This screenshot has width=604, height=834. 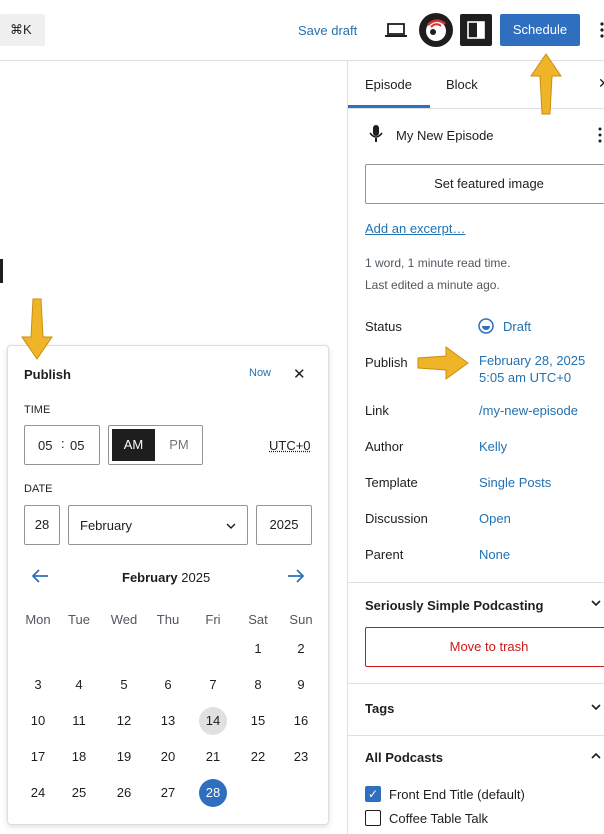 I want to click on podcast-checkbox-front-end-title: ✓, so click(x=373, y=794).